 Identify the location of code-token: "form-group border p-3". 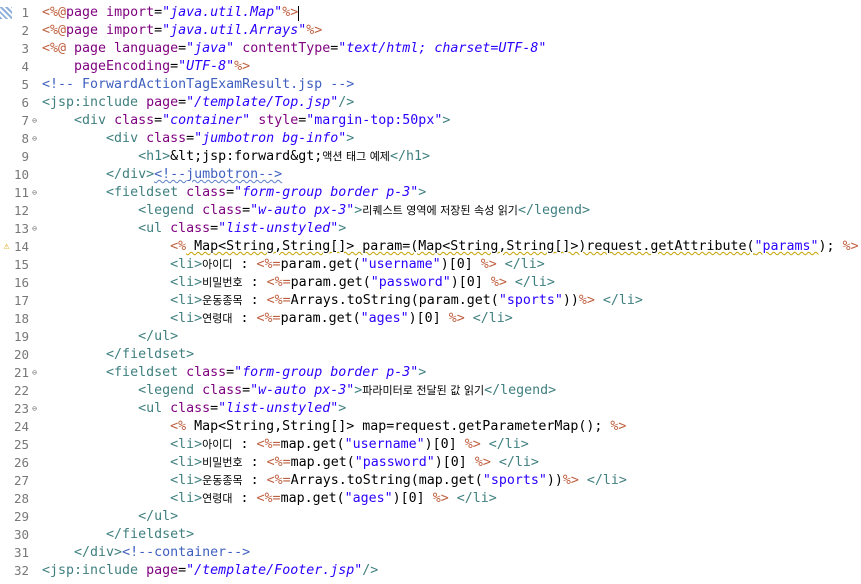
(326, 372).